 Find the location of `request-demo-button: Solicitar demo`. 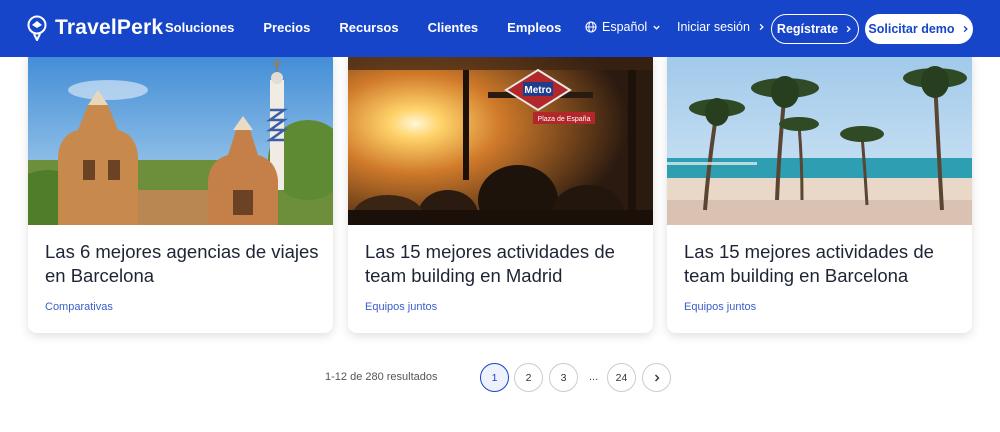

request-demo-button: Solicitar demo is located at coordinates (919, 29).